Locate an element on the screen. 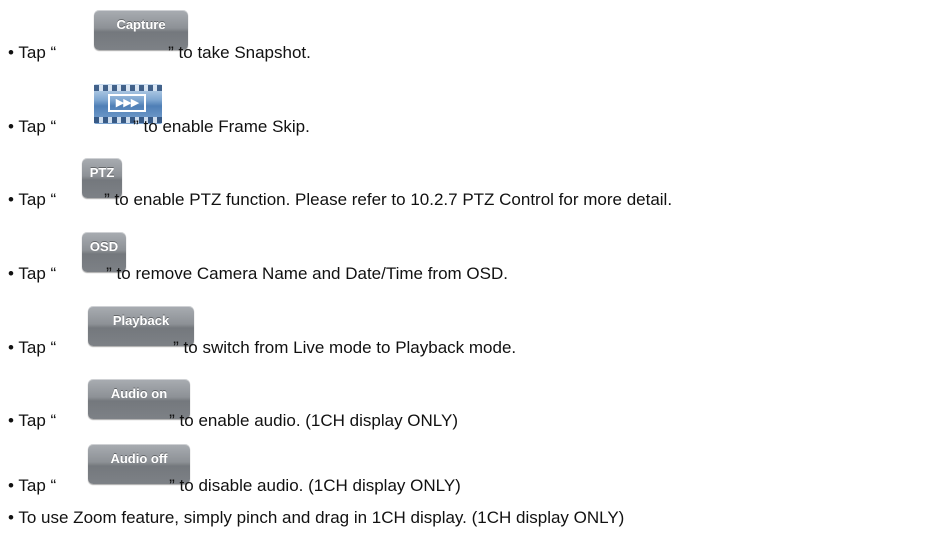 The width and height of the screenshot is (938, 538). list-item: • Tap “ ” to take Snapshot. is located at coordinates (159, 53).